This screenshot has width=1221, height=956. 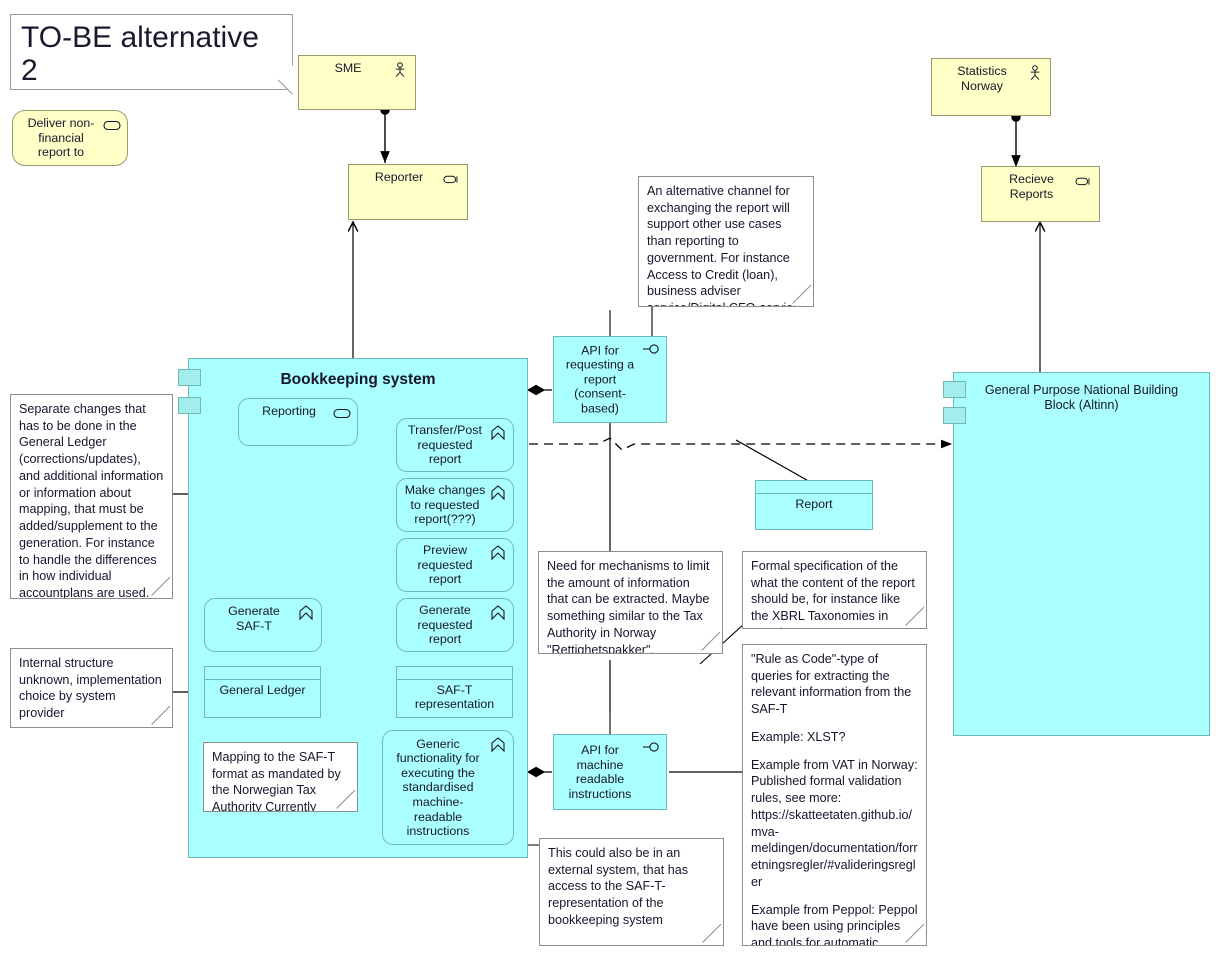 What do you see at coordinates (408, 192) in the screenshot?
I see `business-role-reporter: Reporter` at bounding box center [408, 192].